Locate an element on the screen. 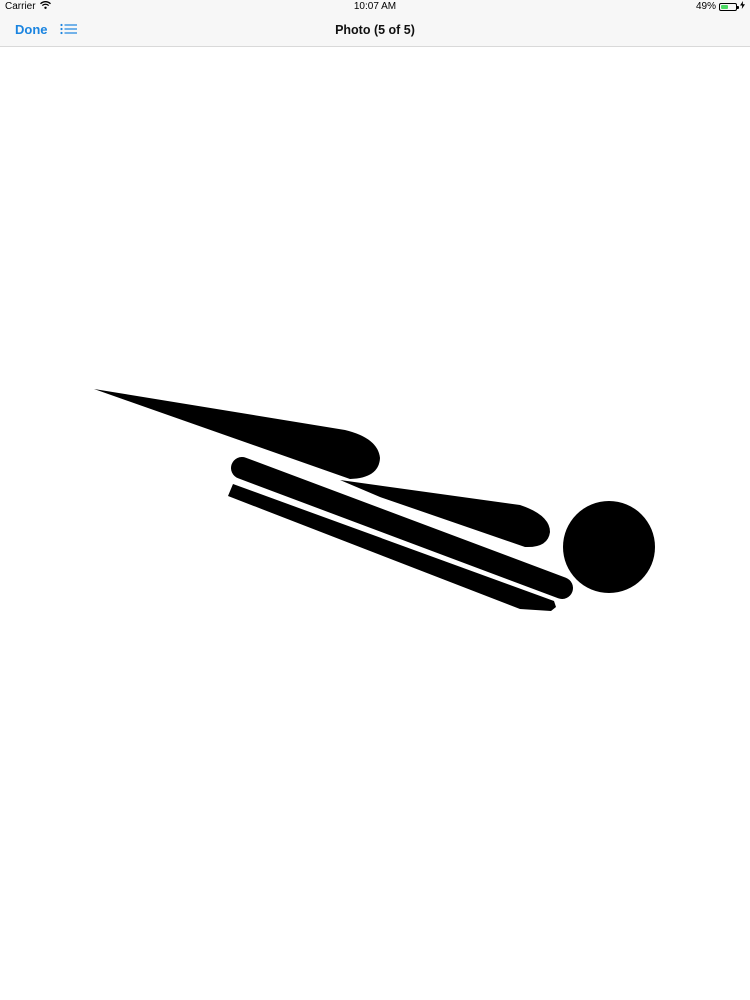 This screenshot has height=1000, width=750. status-bar: Carrier 10:07 AM 49% is located at coordinates (375, 7).